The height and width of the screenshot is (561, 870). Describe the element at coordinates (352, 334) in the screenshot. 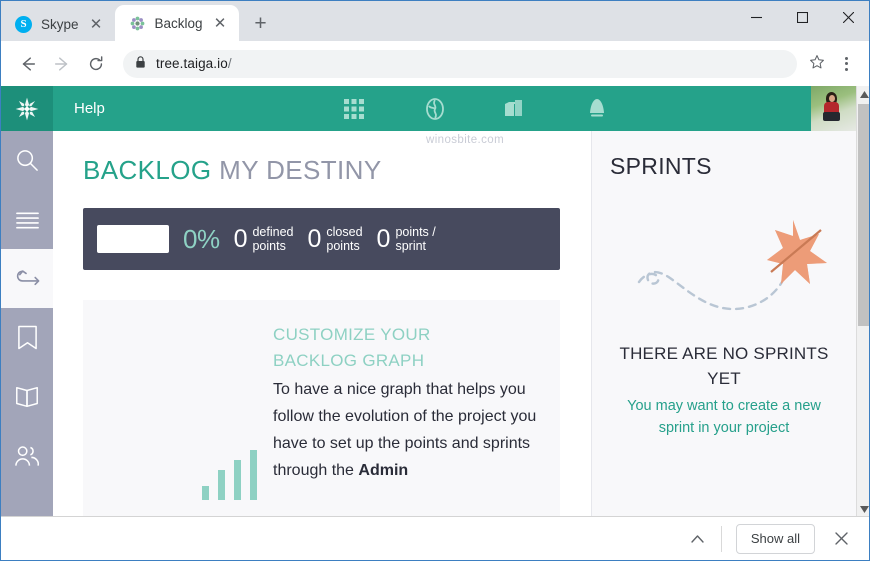

I see `promo-heading-line1: CUSTOMIZE YOUR` at that location.